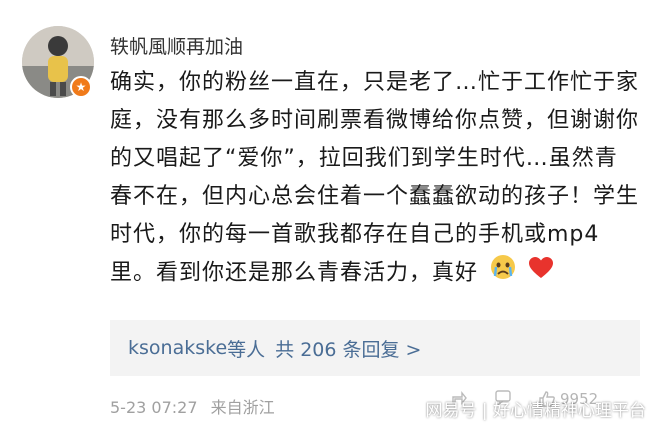 The height and width of the screenshot is (428, 660). I want to click on comment-meta: 5-23 07:27 来自浙江, so click(192, 406).